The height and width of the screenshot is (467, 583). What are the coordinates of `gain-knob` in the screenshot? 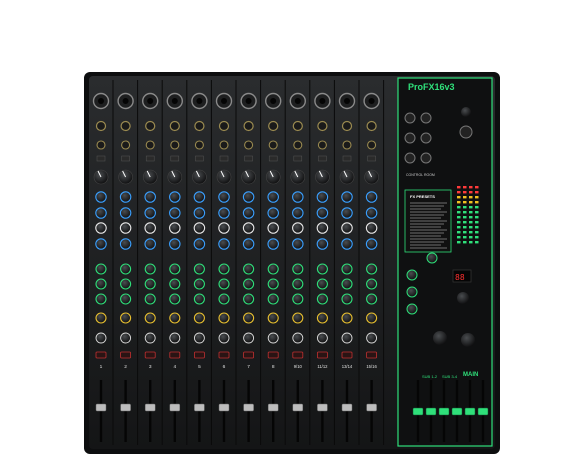 It's located at (125, 177).